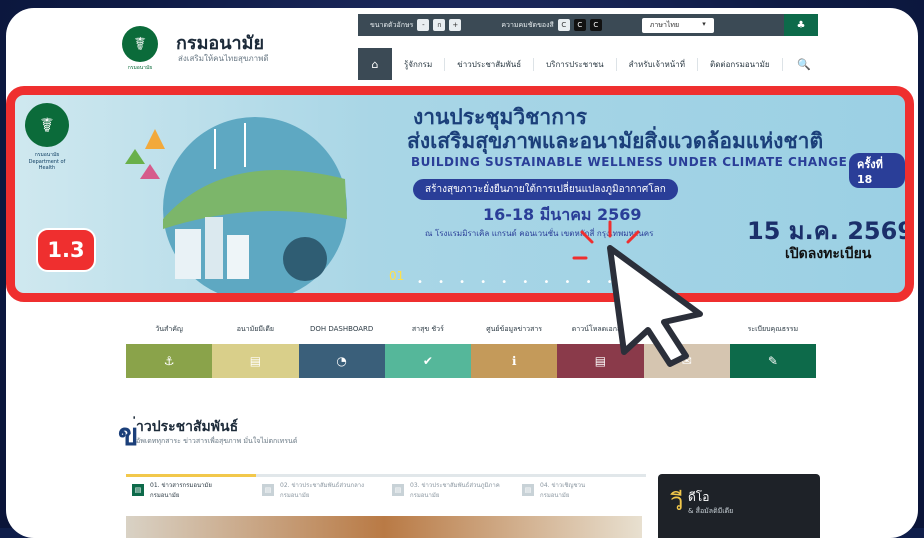  Describe the element at coordinates (595, 25) in the screenshot. I see `contrast-yellow-button: C` at that location.